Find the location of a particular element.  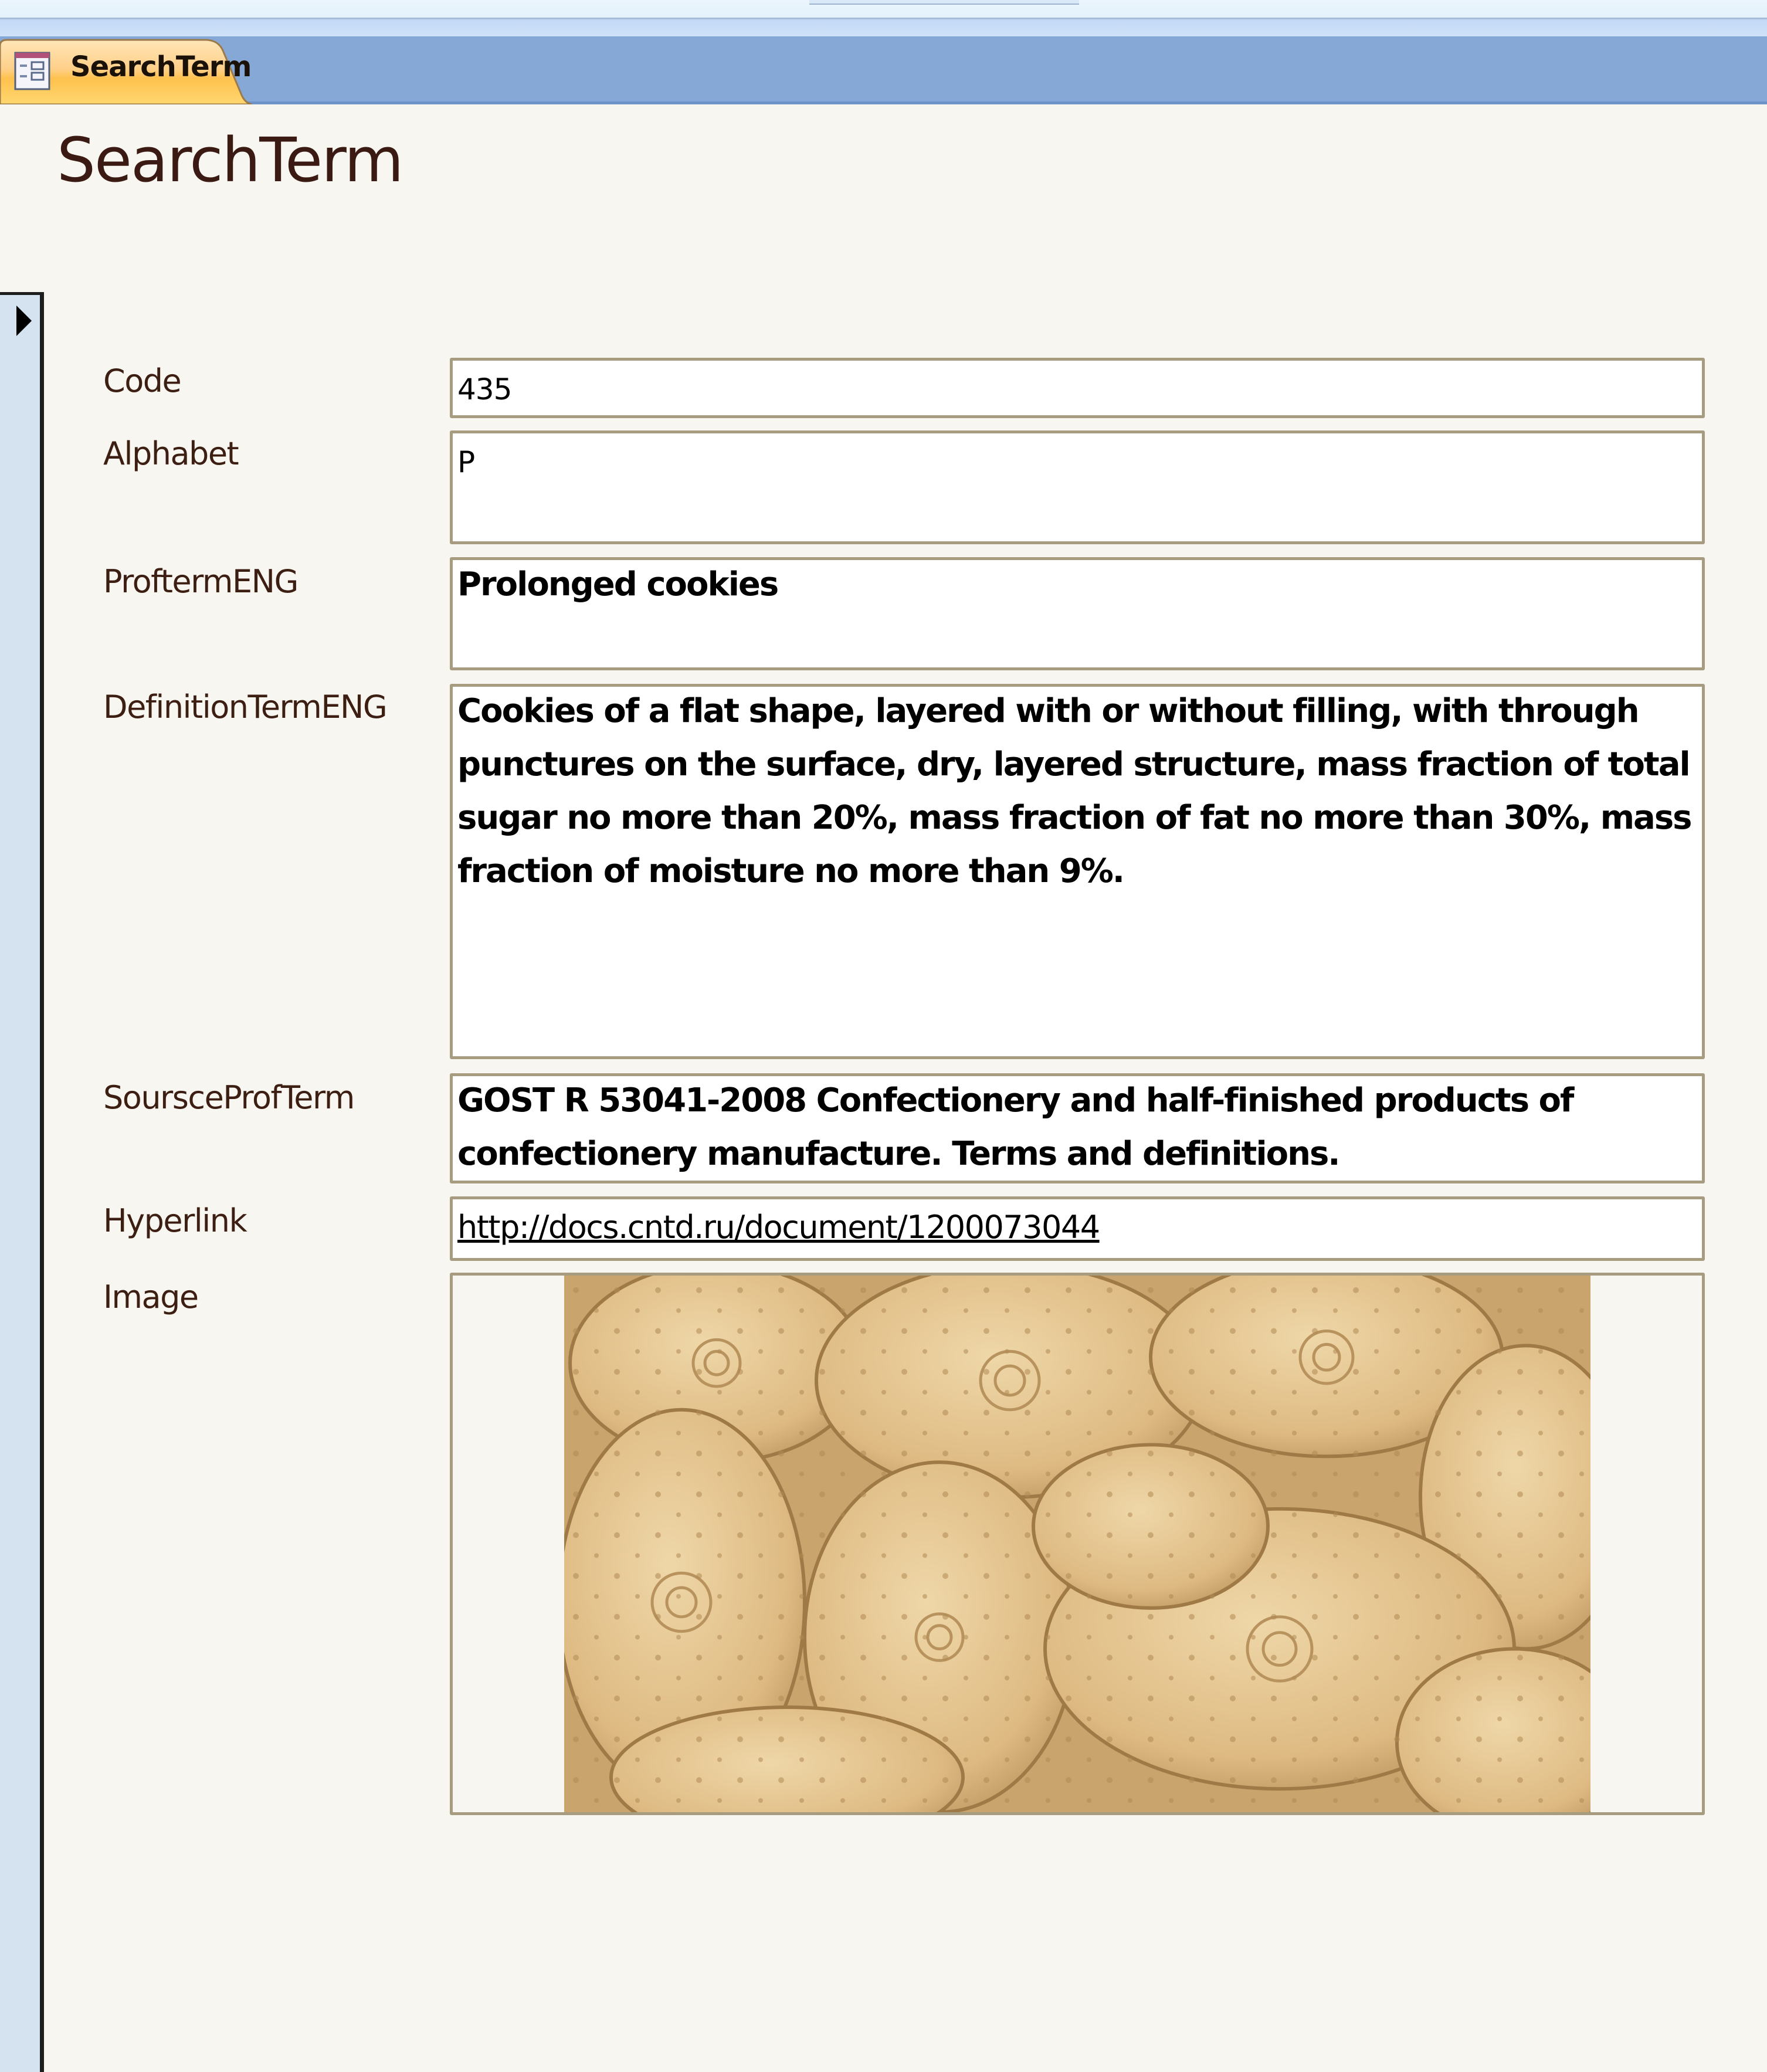

current-record-arrow-icon is located at coordinates (24, 321).